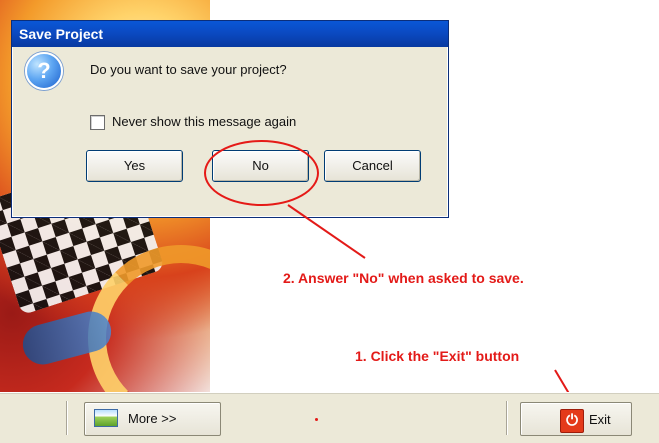  Describe the element at coordinates (316, 419) in the screenshot. I see `red-dot` at that location.